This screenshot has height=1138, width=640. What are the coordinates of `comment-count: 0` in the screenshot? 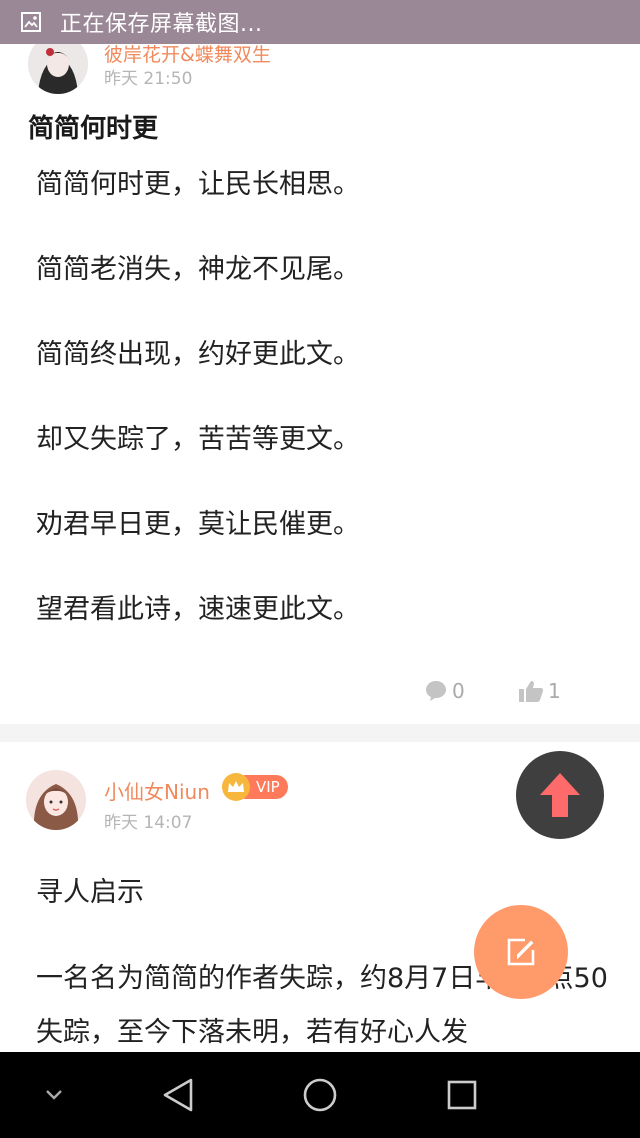 It's located at (458, 691).